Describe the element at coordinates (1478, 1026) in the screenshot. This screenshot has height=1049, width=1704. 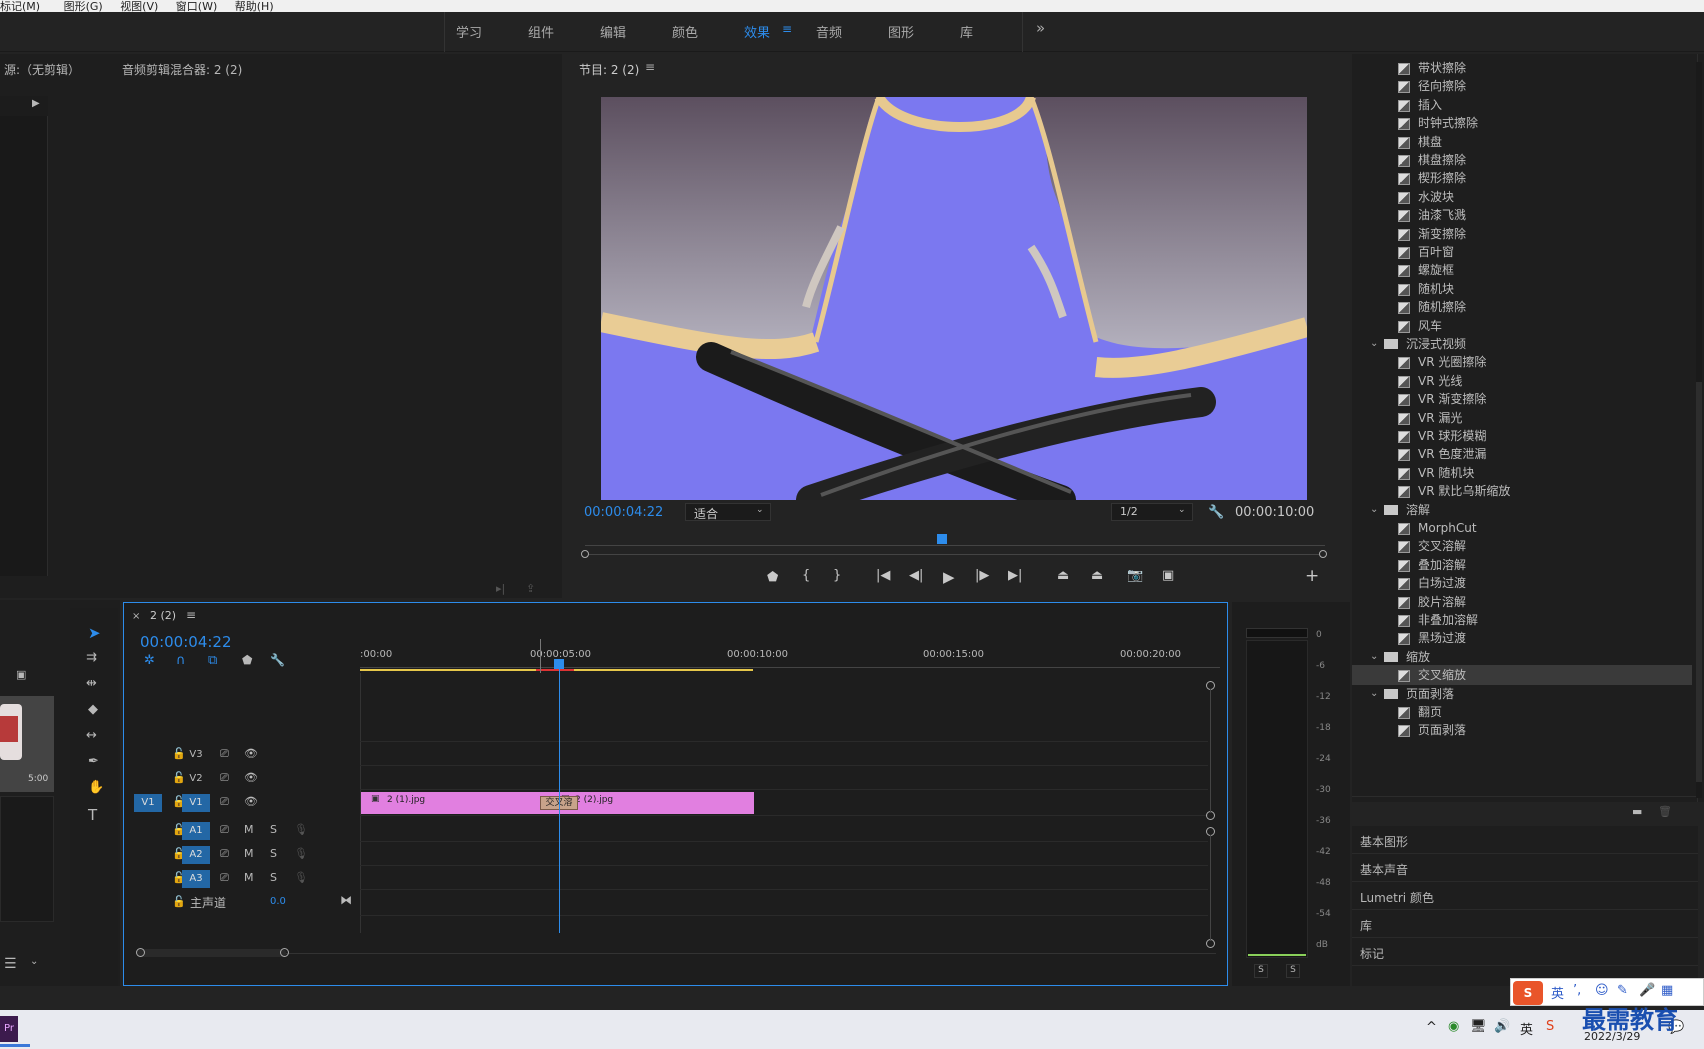
I see `network-icon: 🖥` at that location.